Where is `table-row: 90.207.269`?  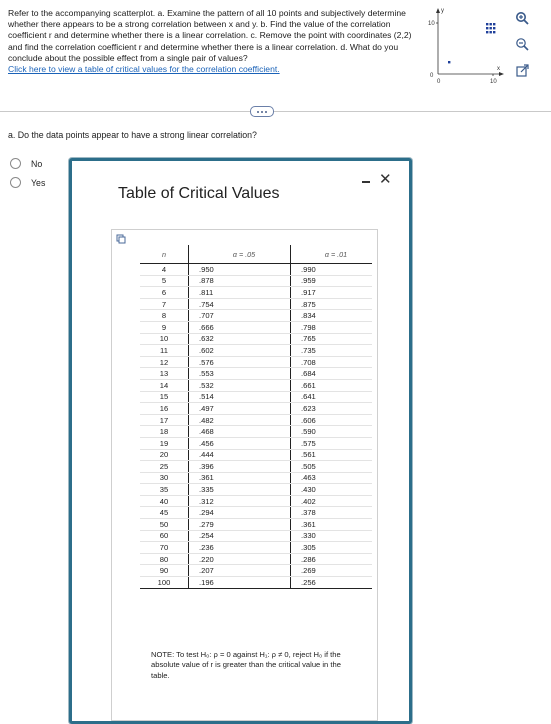
table-row: 90.207.269 is located at coordinates (256, 571).